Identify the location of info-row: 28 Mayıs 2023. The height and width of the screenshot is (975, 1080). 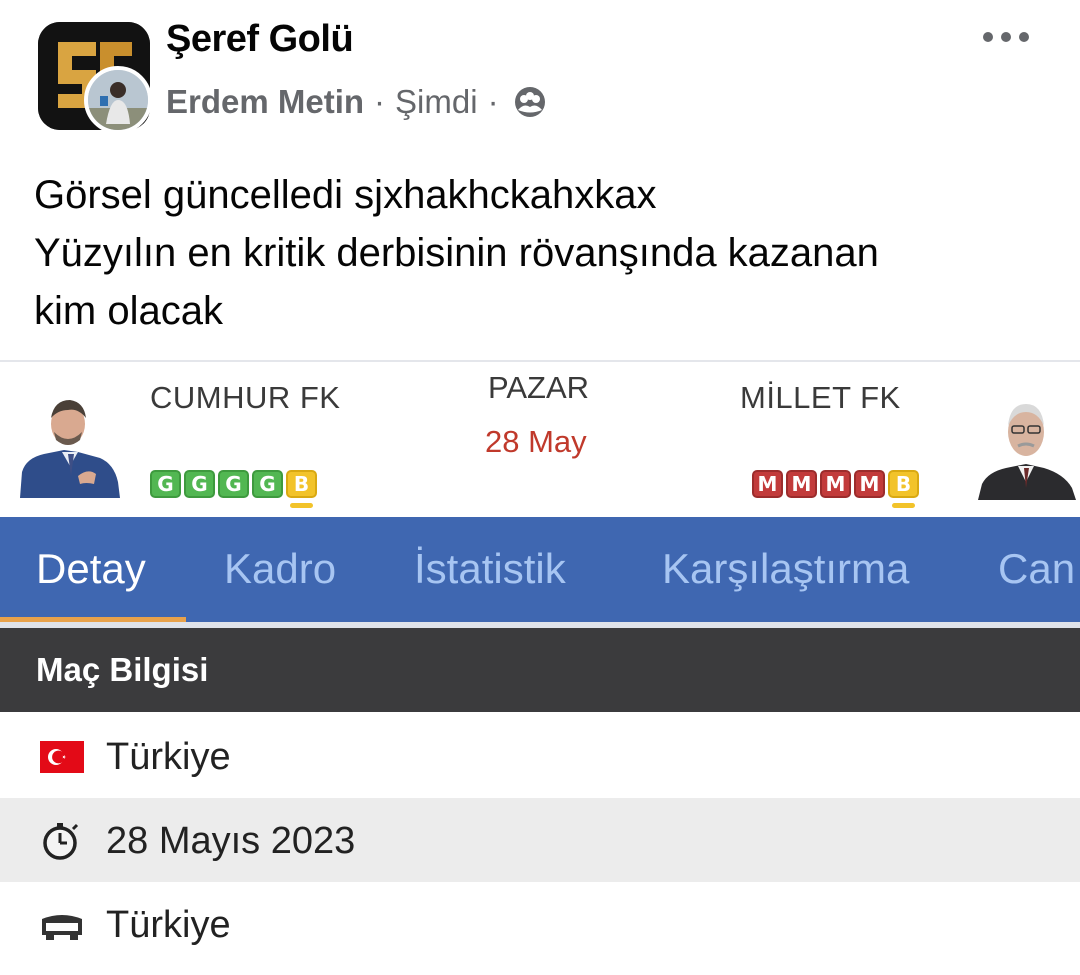
(540, 841).